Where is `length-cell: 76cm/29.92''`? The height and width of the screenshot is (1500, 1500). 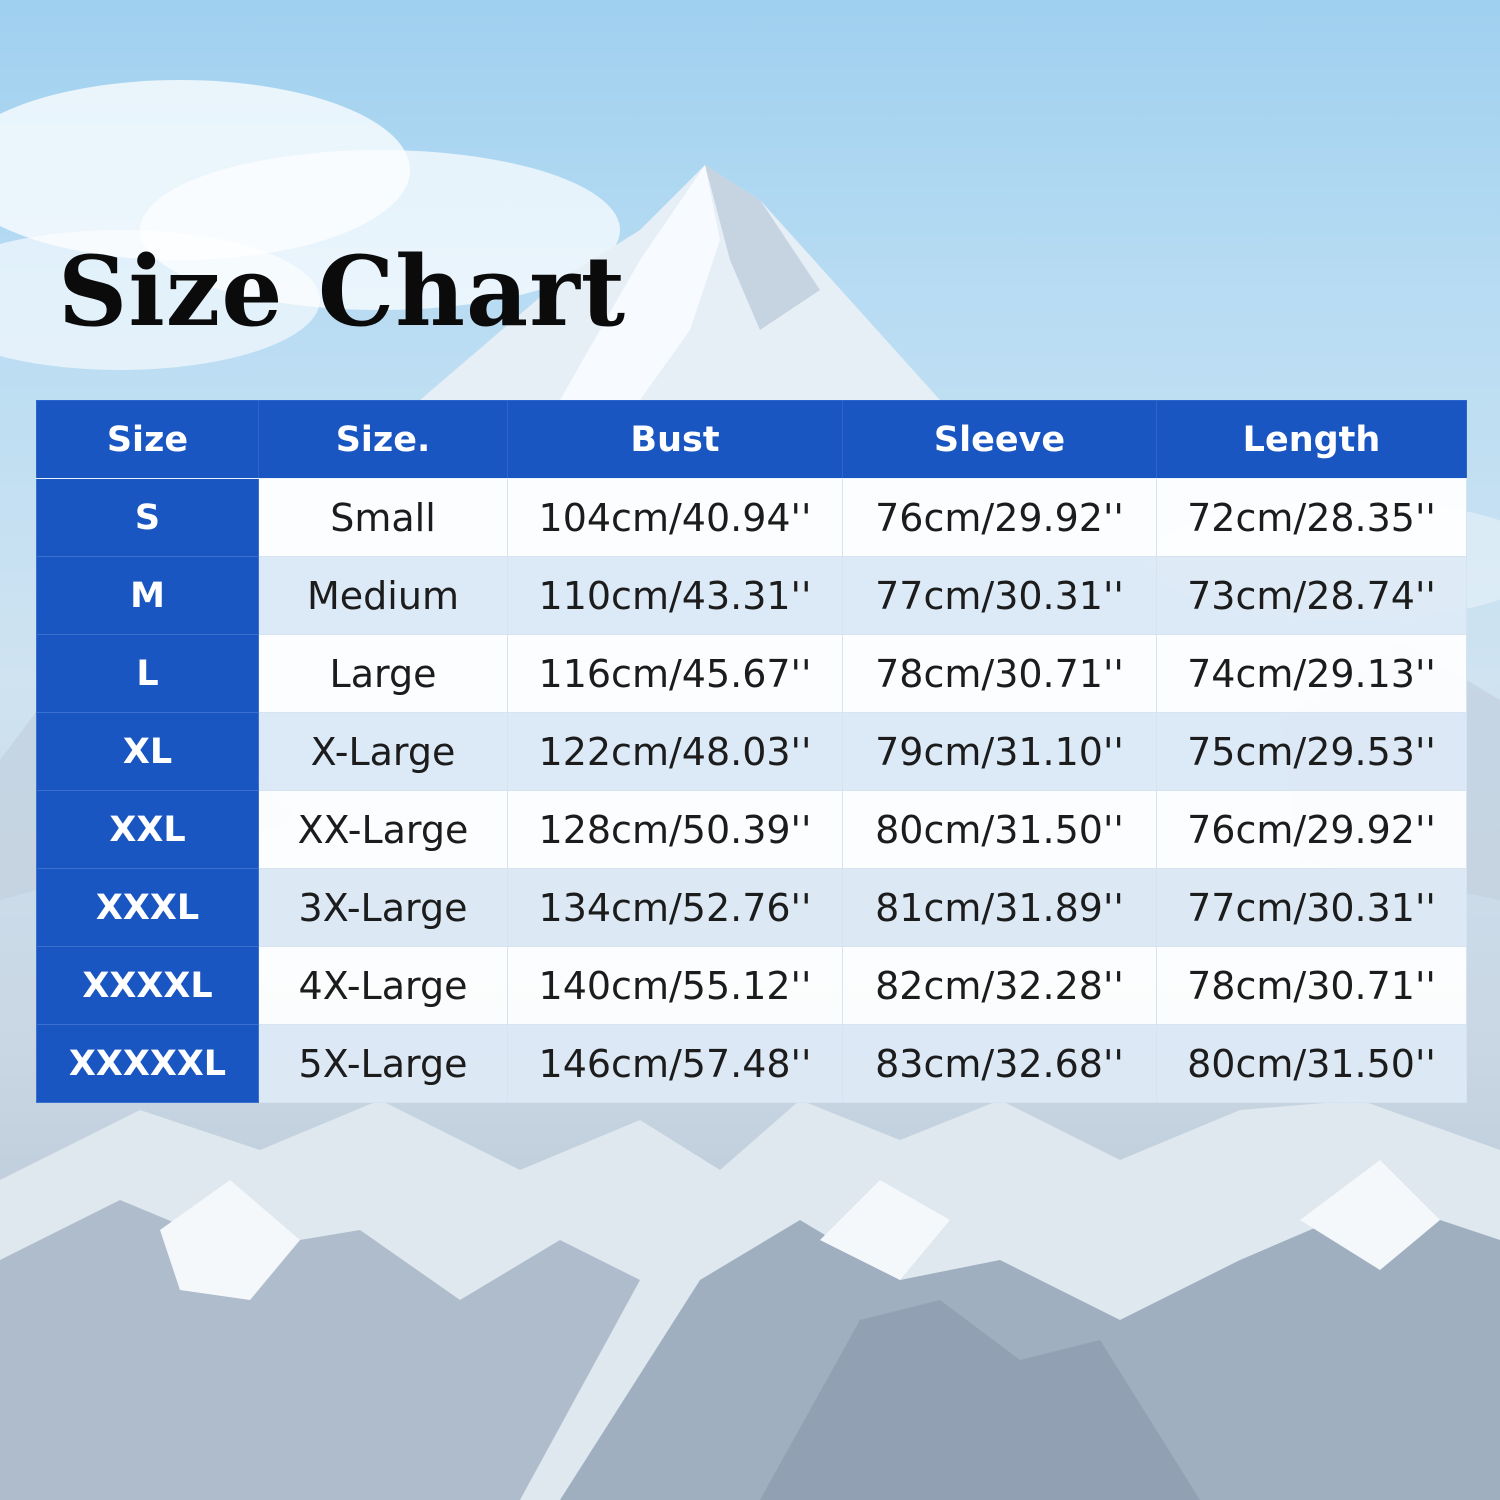 length-cell: 76cm/29.92'' is located at coordinates (1311, 829).